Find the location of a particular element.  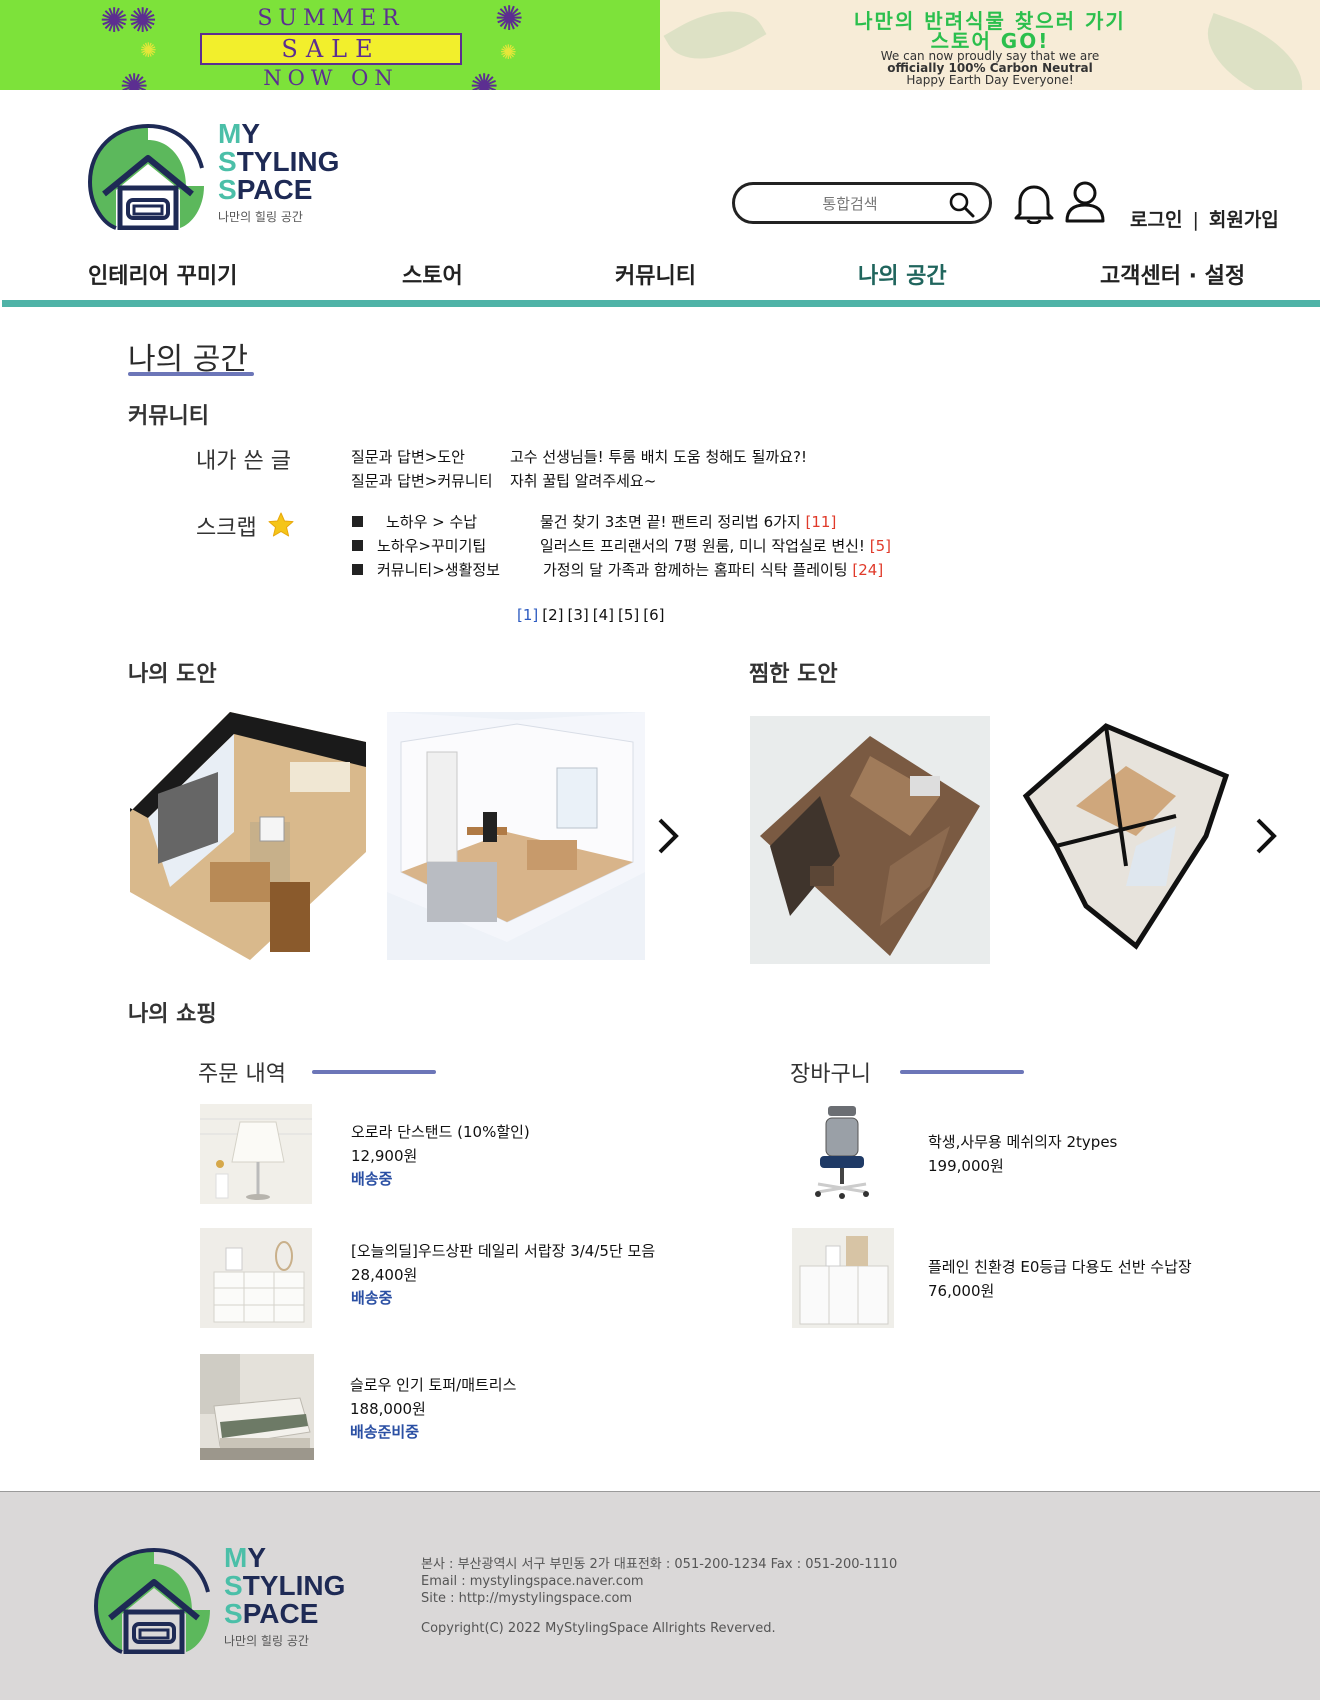

cart-product-name: 플레인 친환경 E0등급 다용도 선반 수납장 is located at coordinates (1060, 1266).